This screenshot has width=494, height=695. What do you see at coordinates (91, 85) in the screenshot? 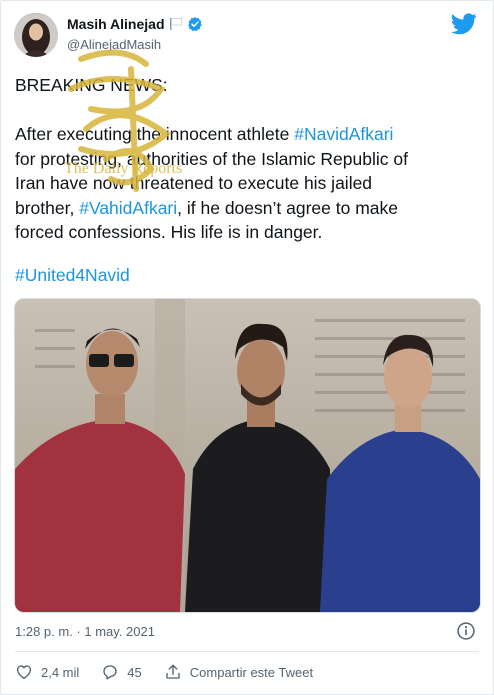
I see `tweet-heading: BREAKING NEWS:` at bounding box center [91, 85].